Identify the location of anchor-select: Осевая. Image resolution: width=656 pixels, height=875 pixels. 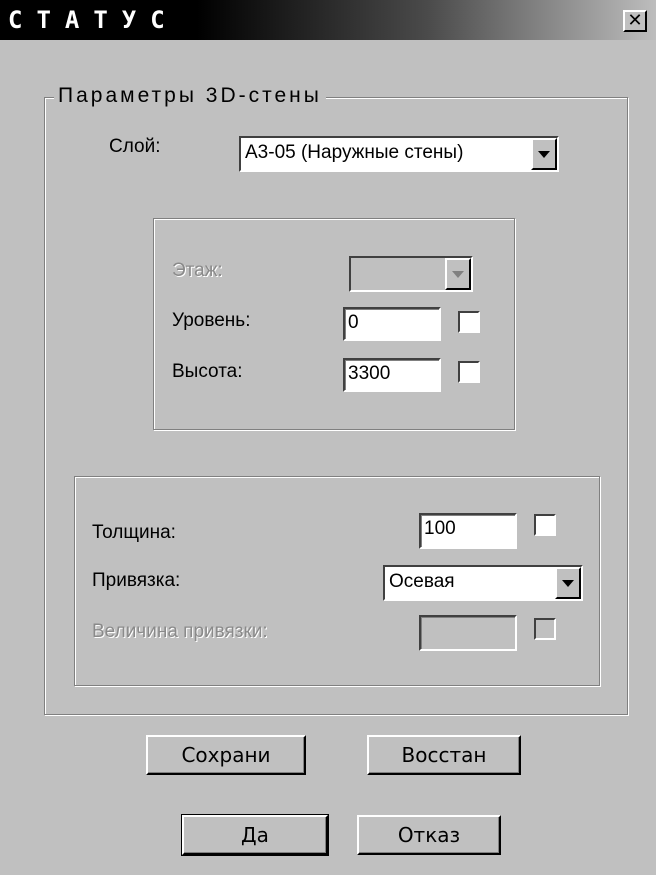
(483, 583).